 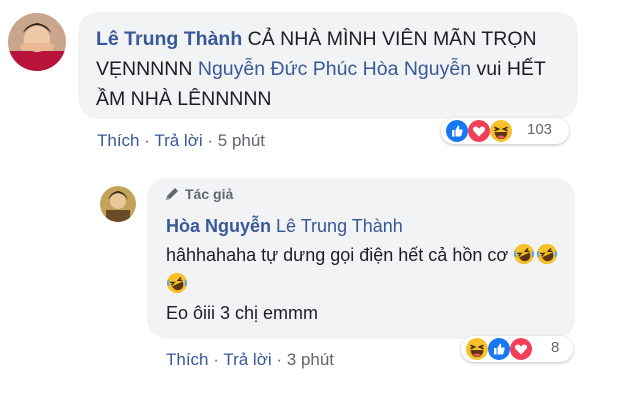 I want to click on reply-actions: Thích · Trả lời · 3 phút, so click(x=250, y=360).